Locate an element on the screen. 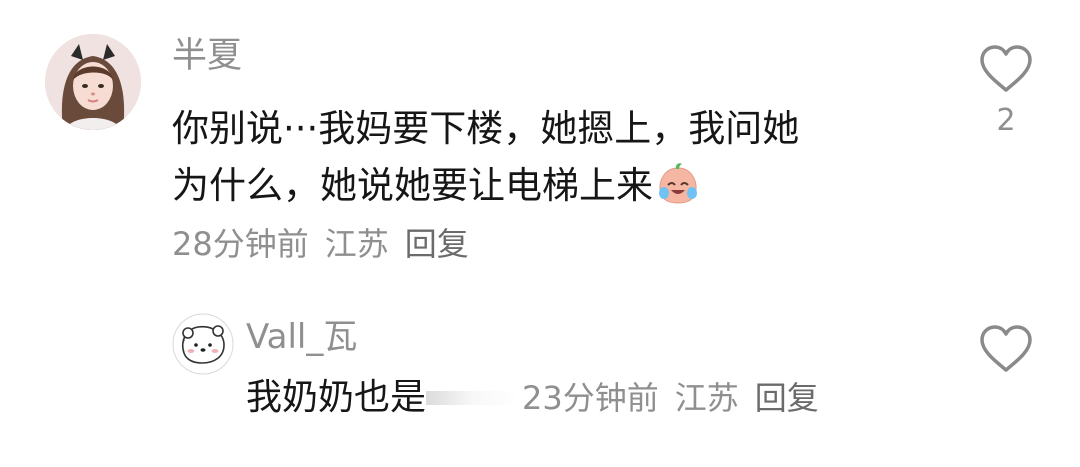 The height and width of the screenshot is (467, 1080). reply-location: 江苏 is located at coordinates (706, 398).